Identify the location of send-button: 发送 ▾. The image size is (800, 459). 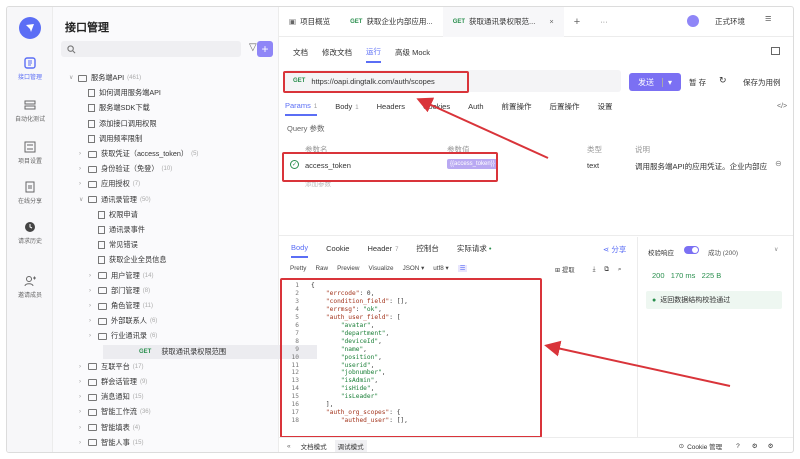
(655, 82).